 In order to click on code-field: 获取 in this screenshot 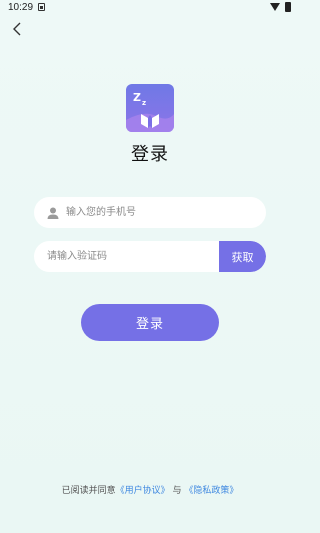, I will do `click(150, 256)`.